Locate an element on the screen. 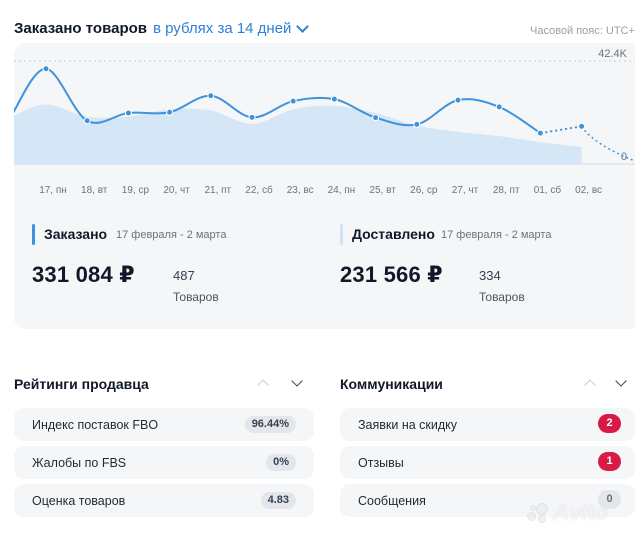 The height and width of the screenshot is (540, 635). x-tick-label: 24, пн is located at coordinates (342, 190).